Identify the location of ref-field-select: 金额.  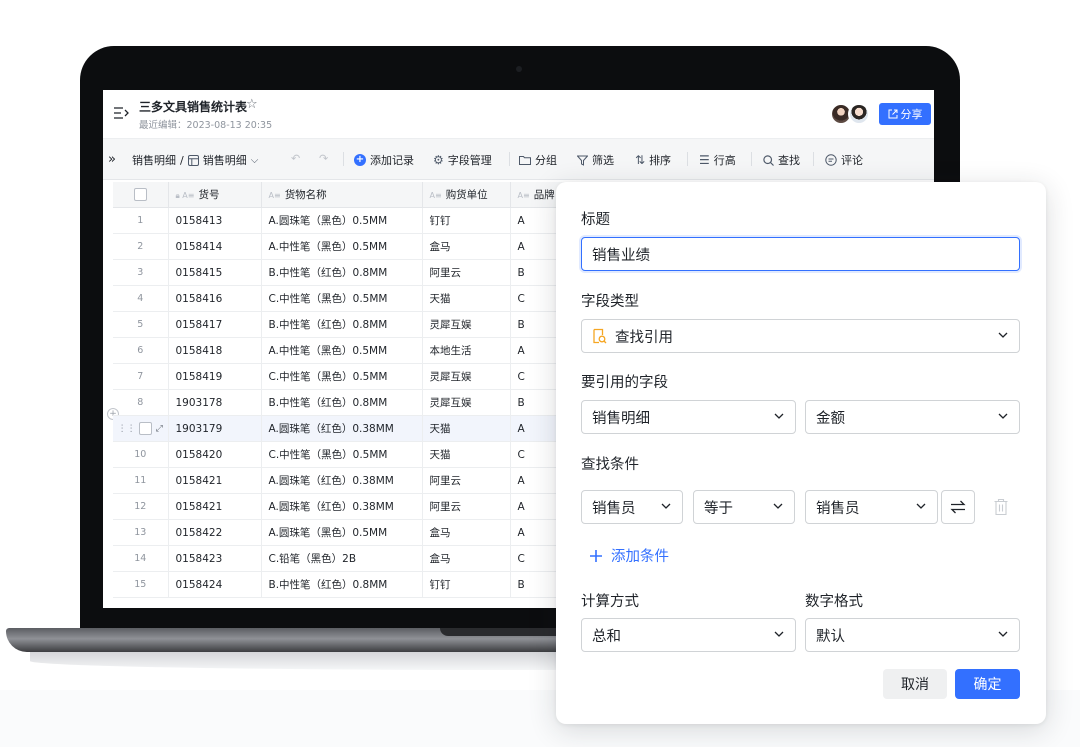
(912, 417).